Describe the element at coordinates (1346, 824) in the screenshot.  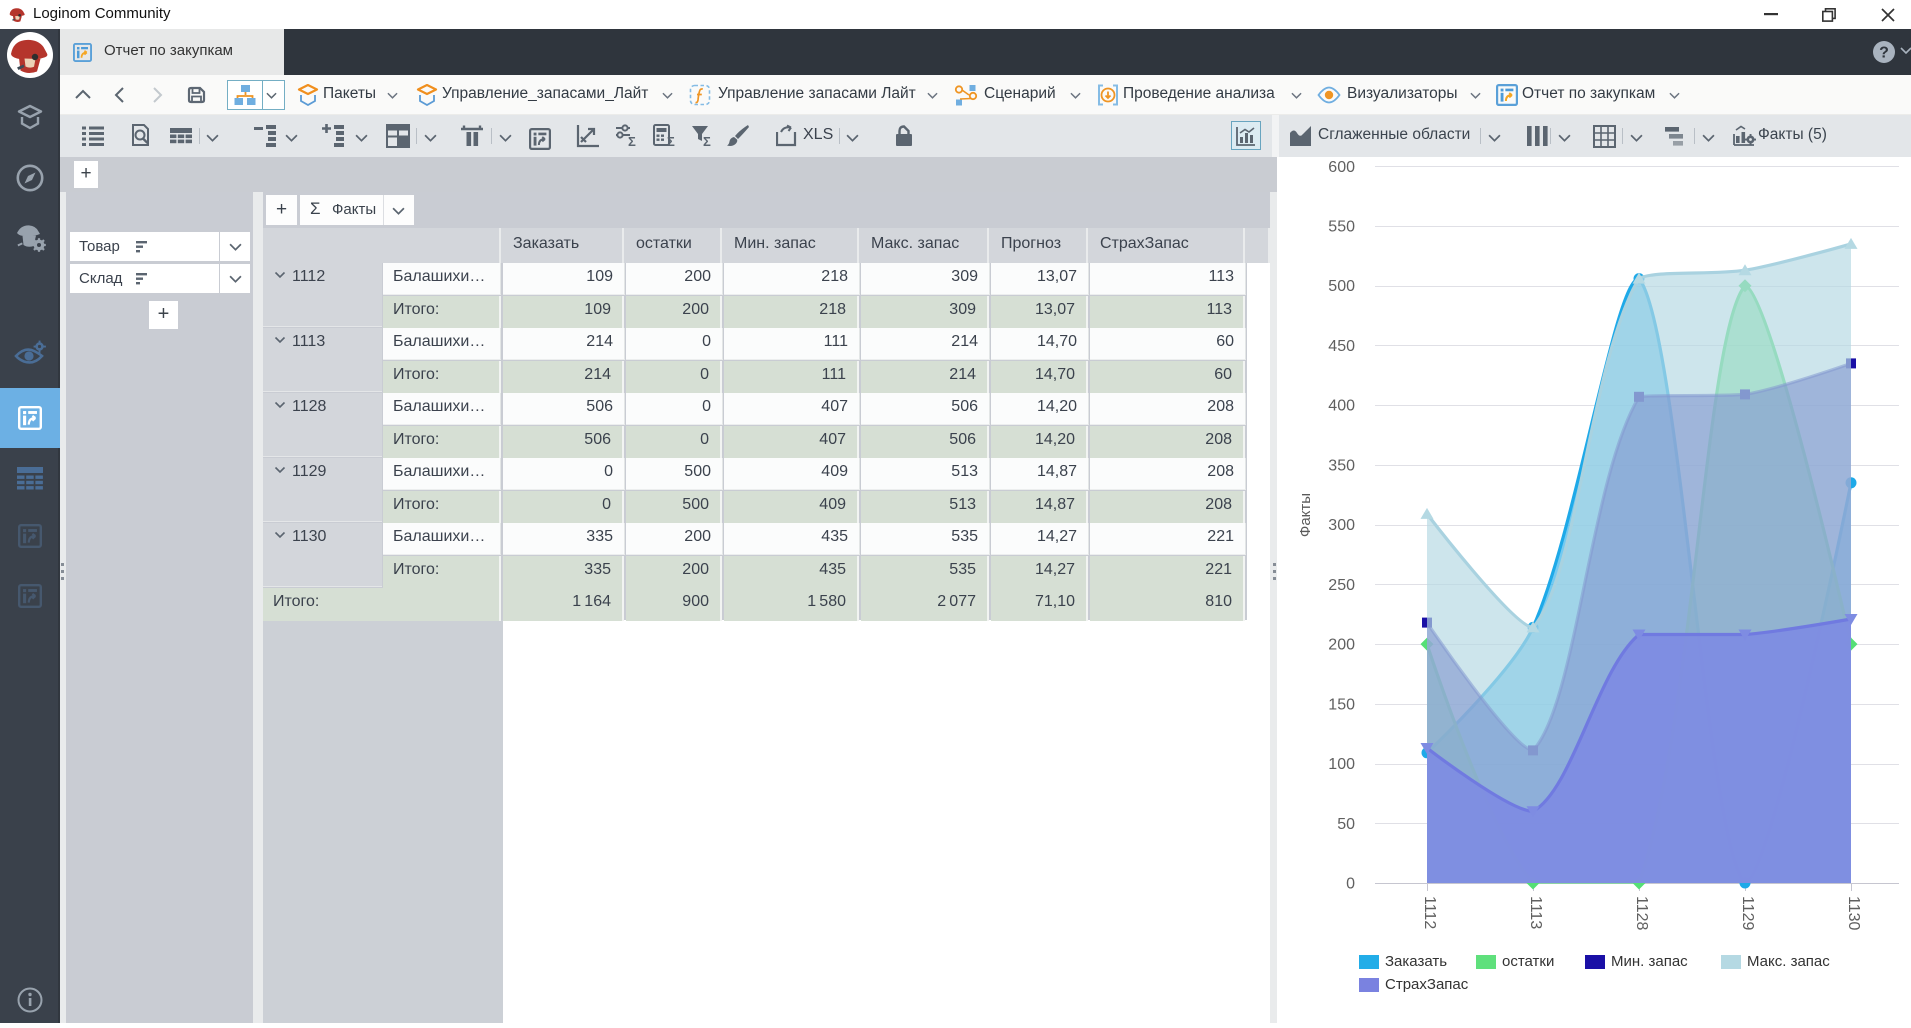
I see `svg-text: 50` at that location.